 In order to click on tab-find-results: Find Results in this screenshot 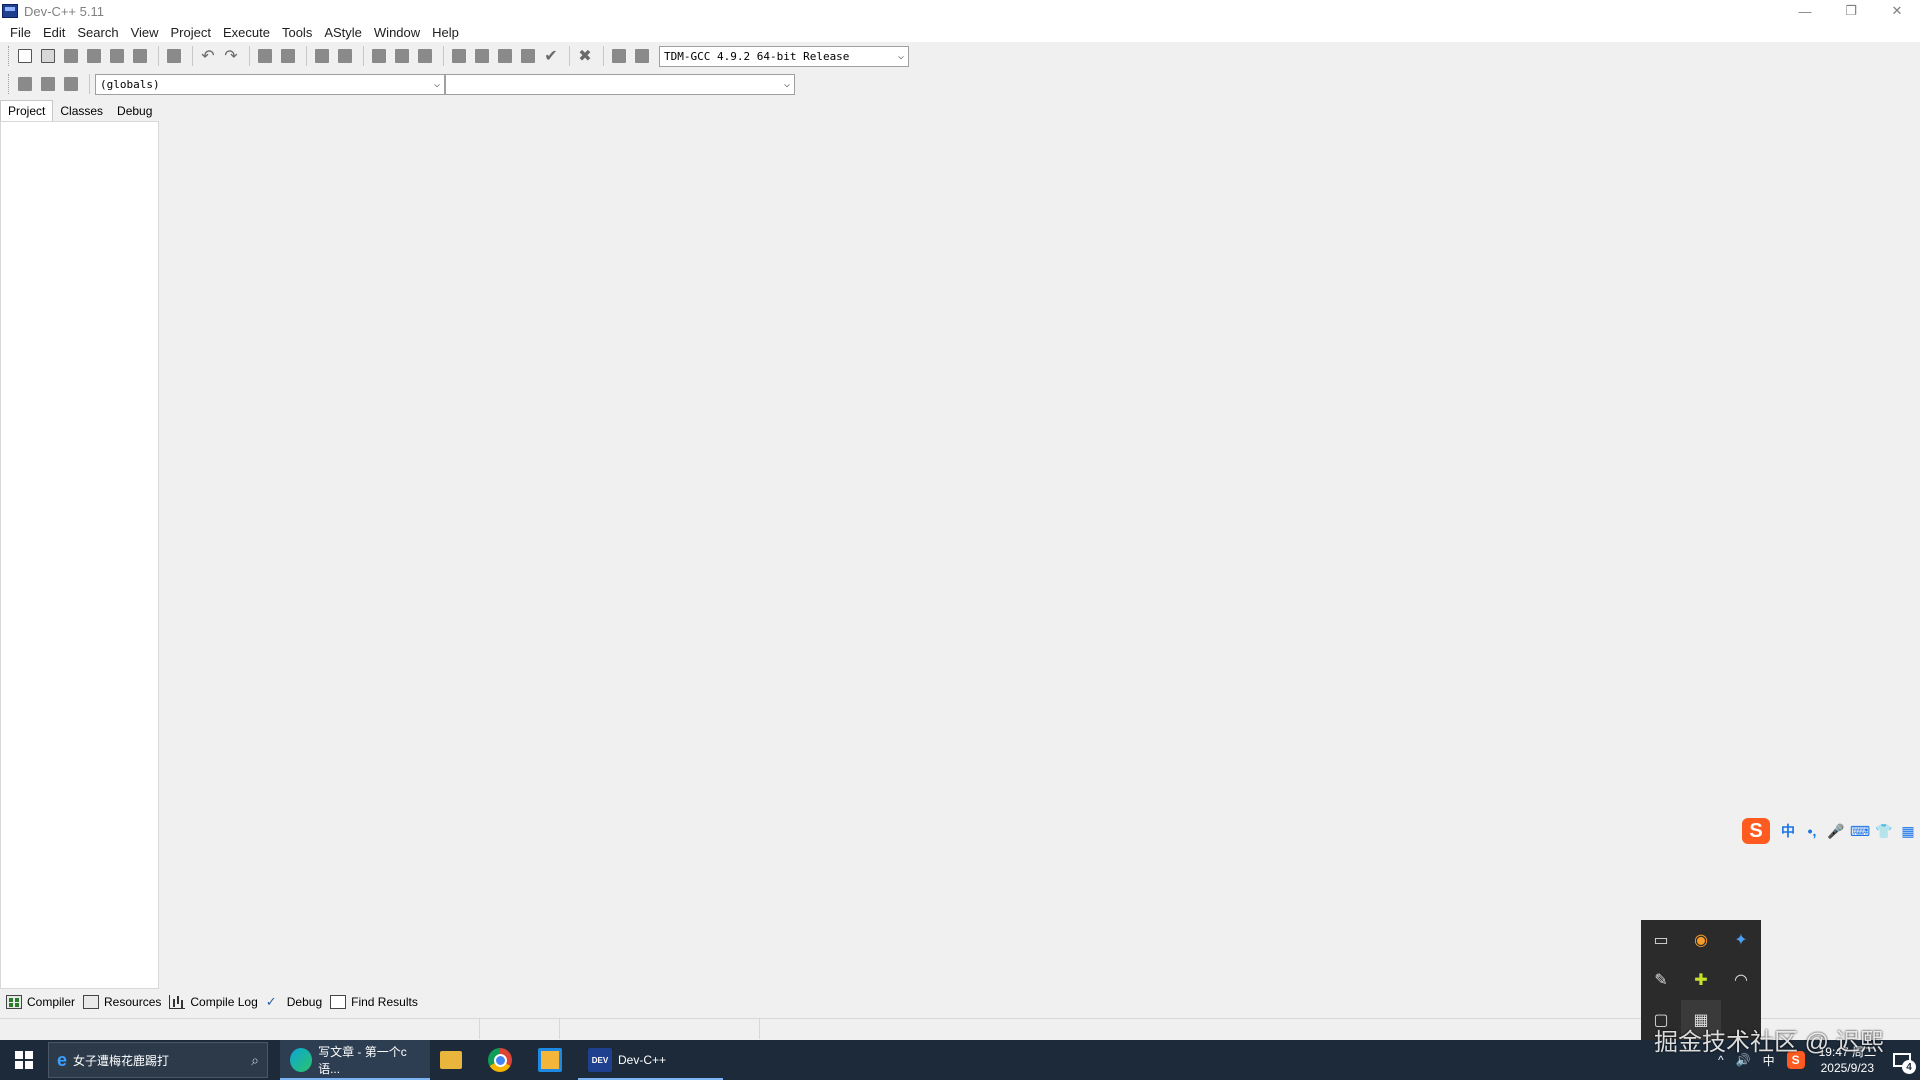, I will do `click(376, 1002)`.